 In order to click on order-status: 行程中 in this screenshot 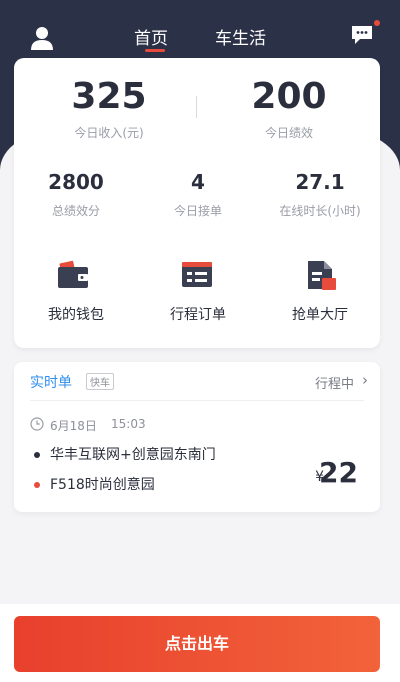, I will do `click(334, 382)`.